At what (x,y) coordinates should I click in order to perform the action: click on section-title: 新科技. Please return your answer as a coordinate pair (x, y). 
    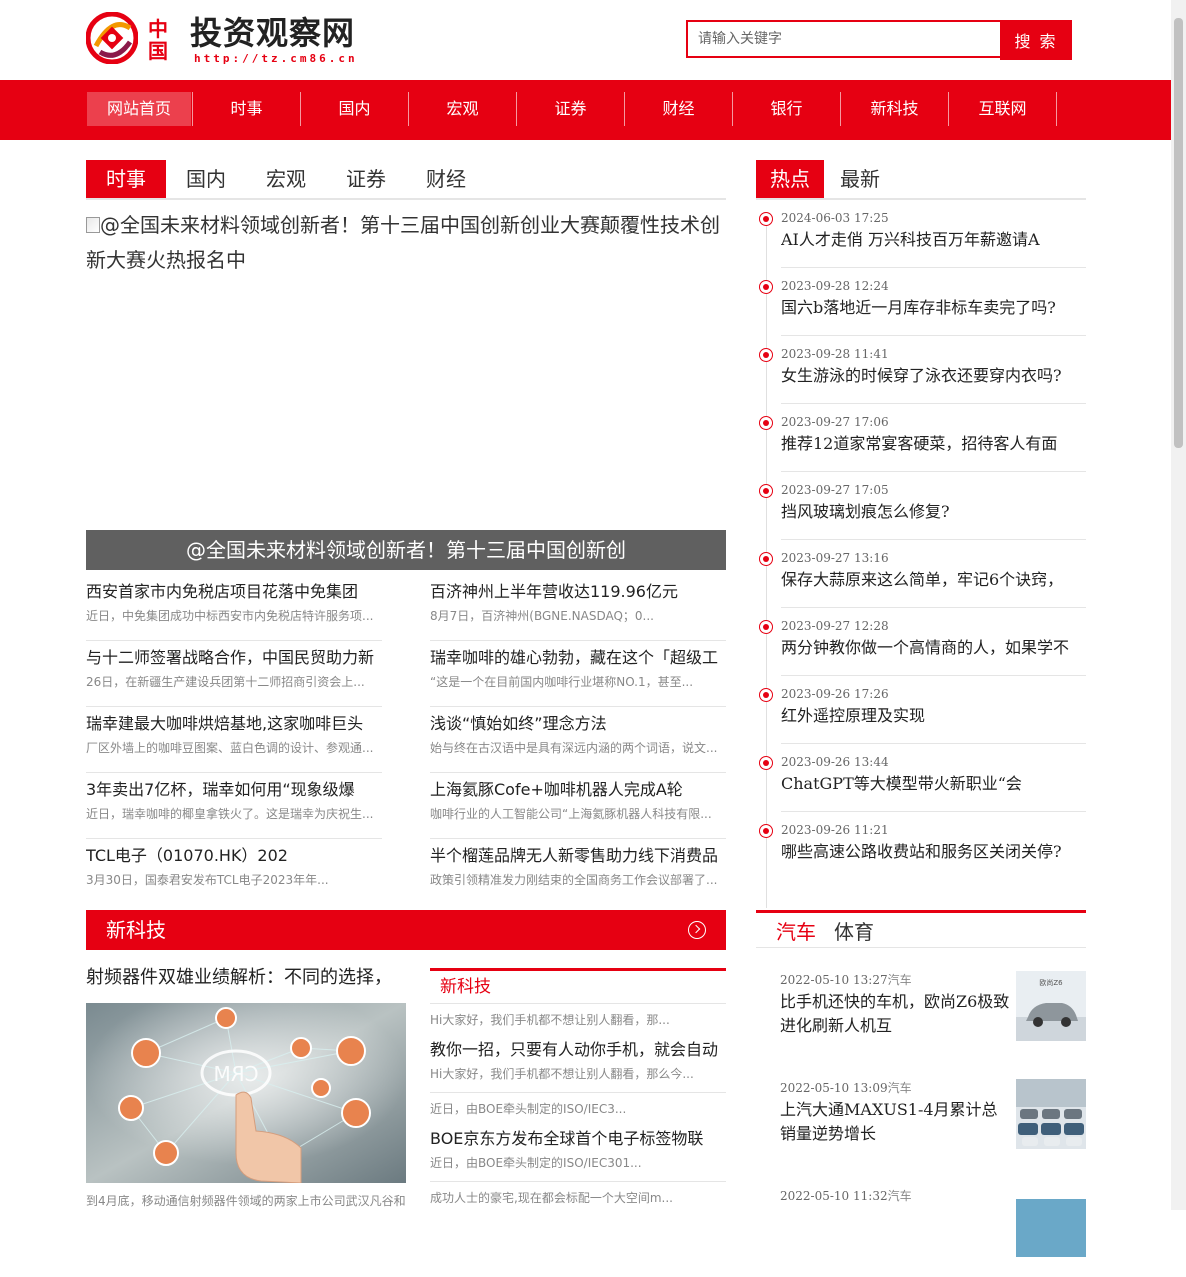
    Looking at the image, I should click on (136, 930).